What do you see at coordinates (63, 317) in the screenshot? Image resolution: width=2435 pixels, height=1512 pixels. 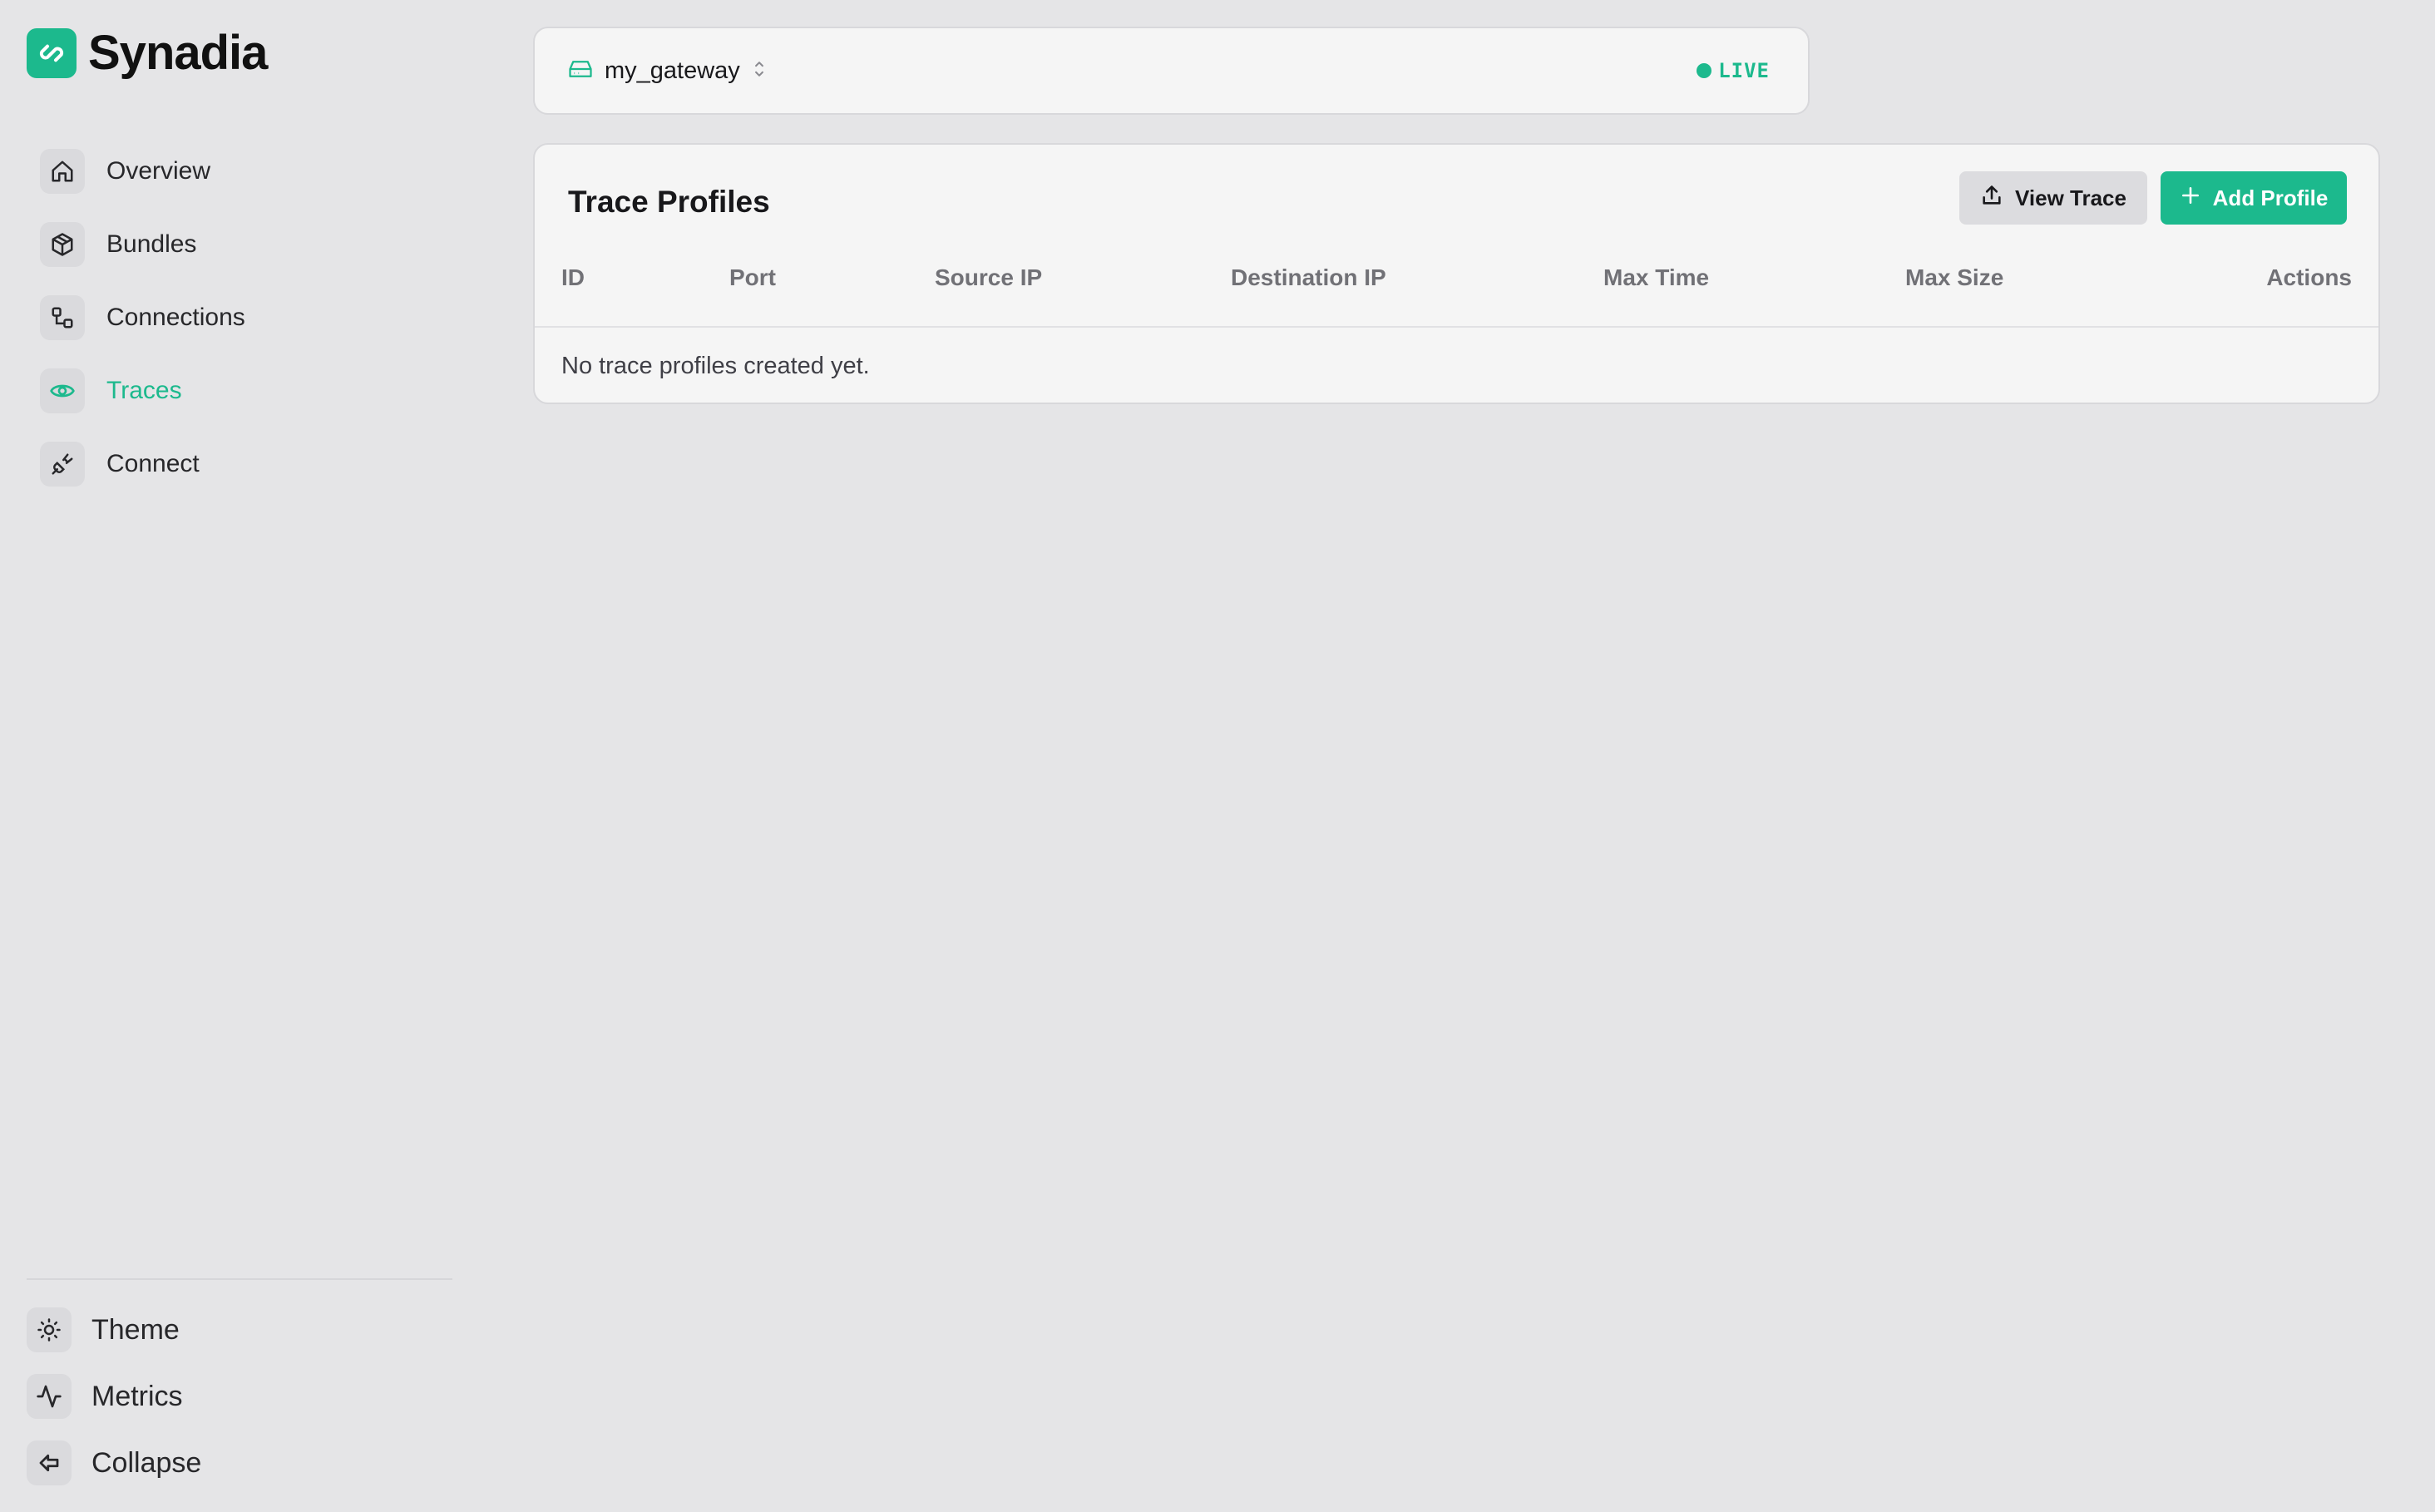 I see `connections-icon` at bounding box center [63, 317].